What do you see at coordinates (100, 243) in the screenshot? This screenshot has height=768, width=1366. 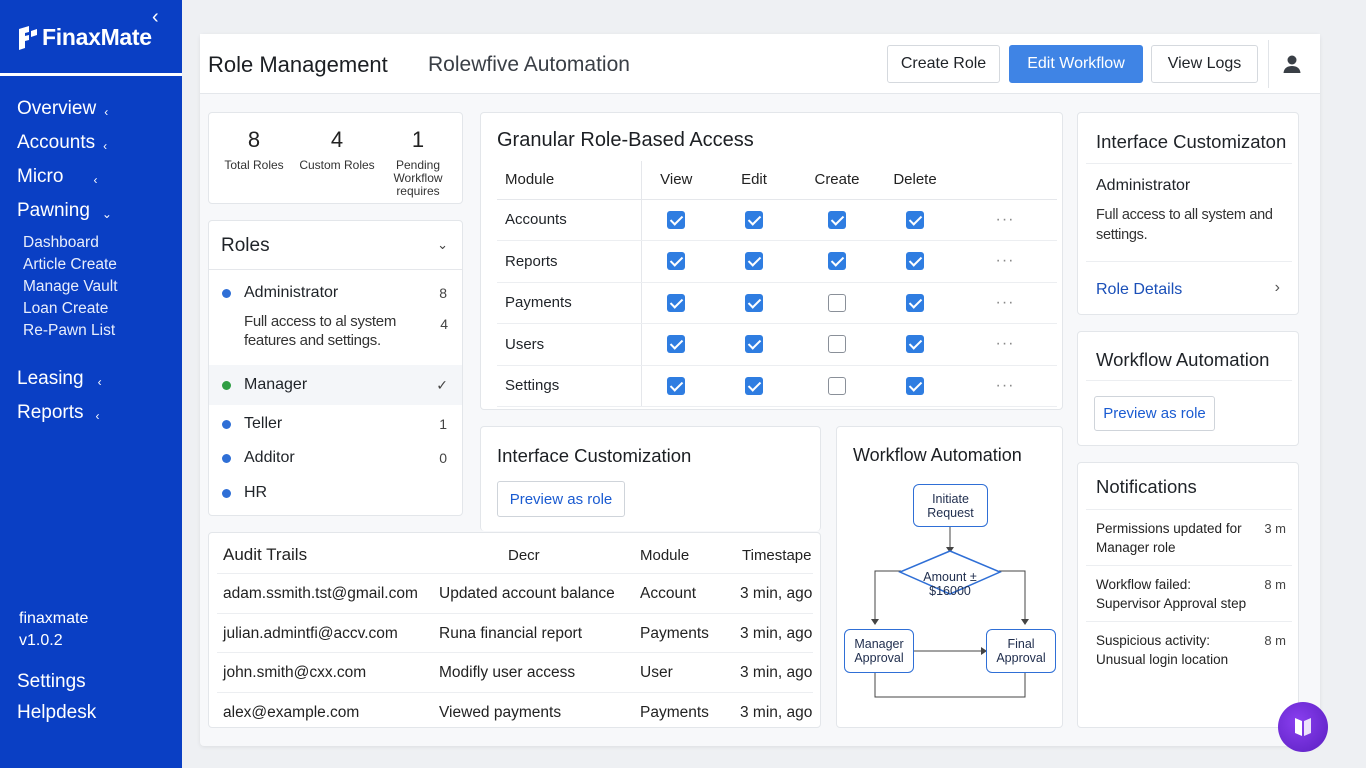 I see `subnav-dashboard: Dashboard` at bounding box center [100, 243].